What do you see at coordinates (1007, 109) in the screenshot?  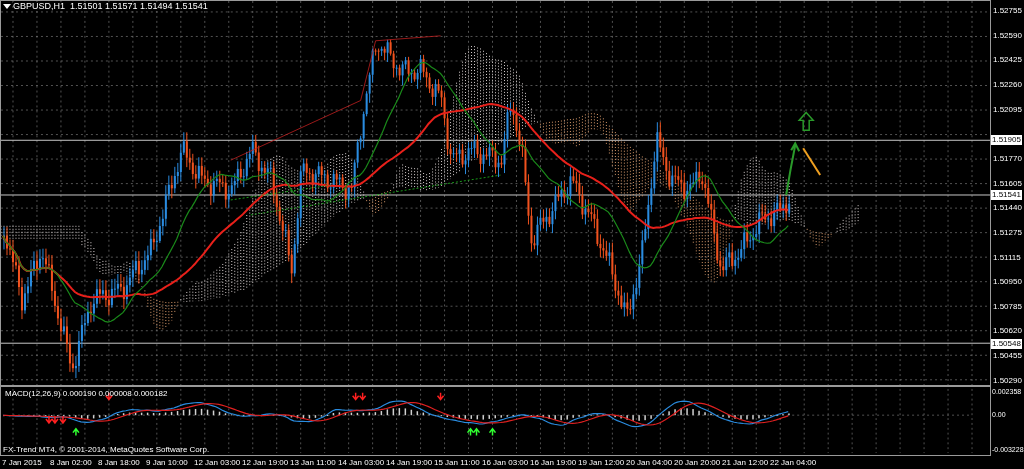 I see `price-label: 1.52095` at bounding box center [1007, 109].